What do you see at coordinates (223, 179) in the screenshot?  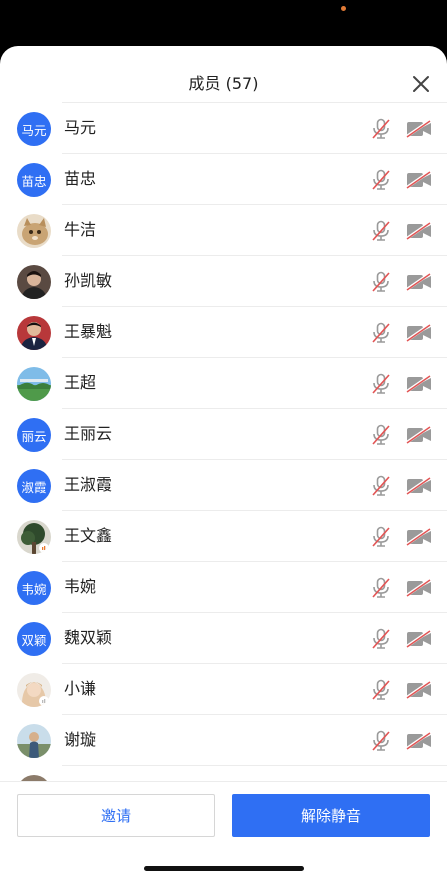 I see `member-row: 苗忠 苗忠` at bounding box center [223, 179].